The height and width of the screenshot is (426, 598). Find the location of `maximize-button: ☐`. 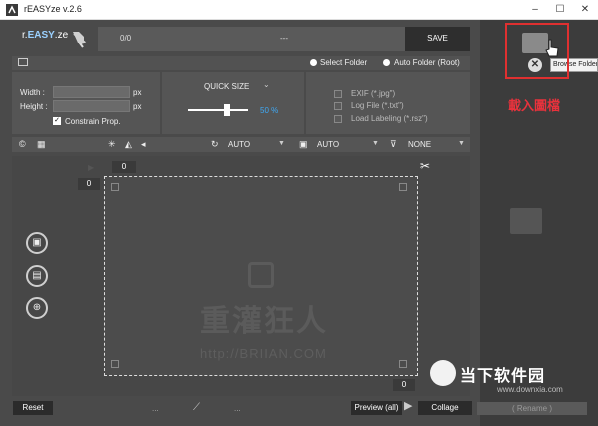

maximize-button: ☐ is located at coordinates (560, 10).